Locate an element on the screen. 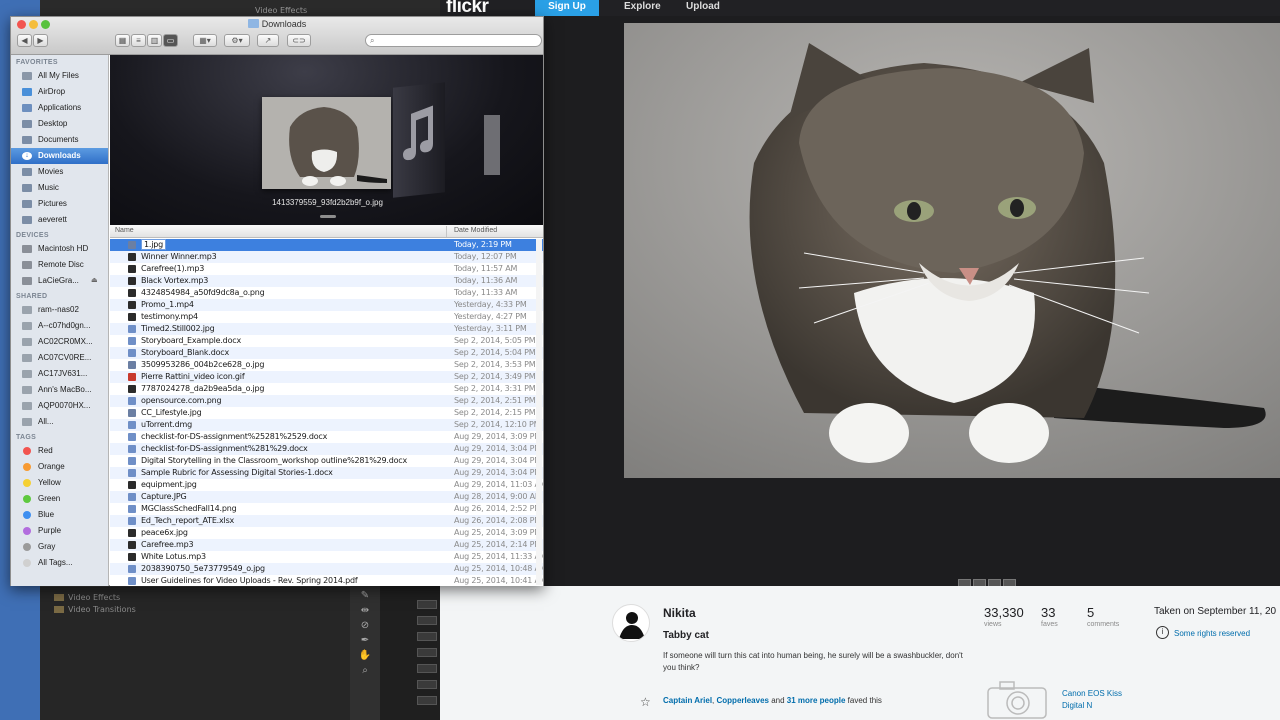  sidebar-item-tag: Red is located at coordinates (59, 451).